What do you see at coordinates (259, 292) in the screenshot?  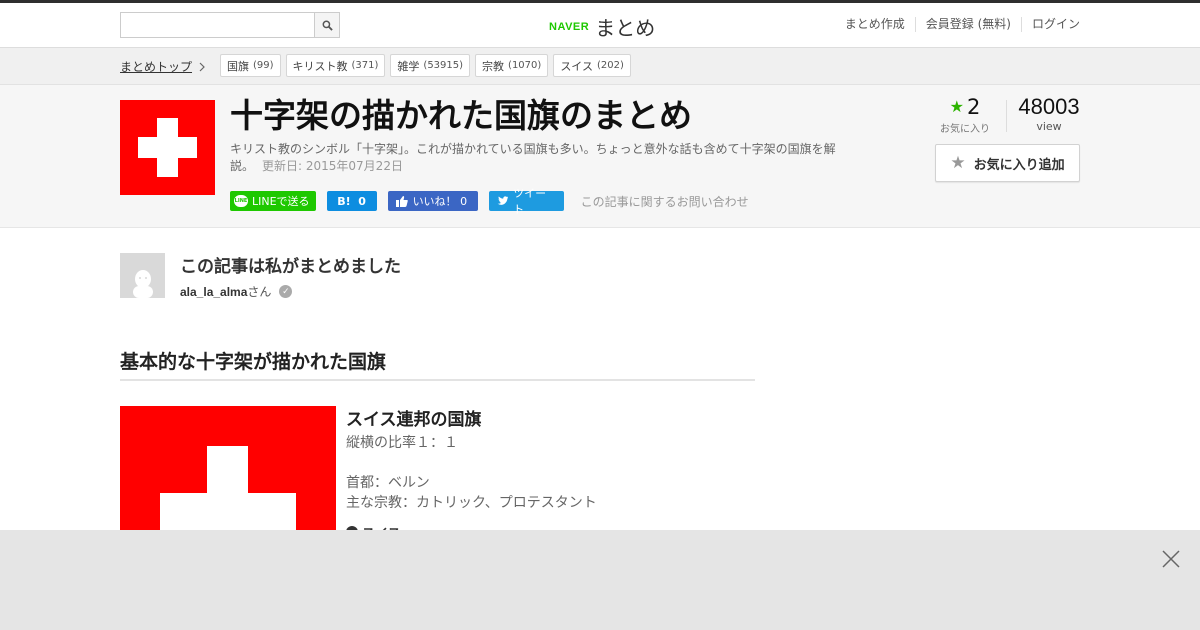 I see `author-suffix: さん` at bounding box center [259, 292].